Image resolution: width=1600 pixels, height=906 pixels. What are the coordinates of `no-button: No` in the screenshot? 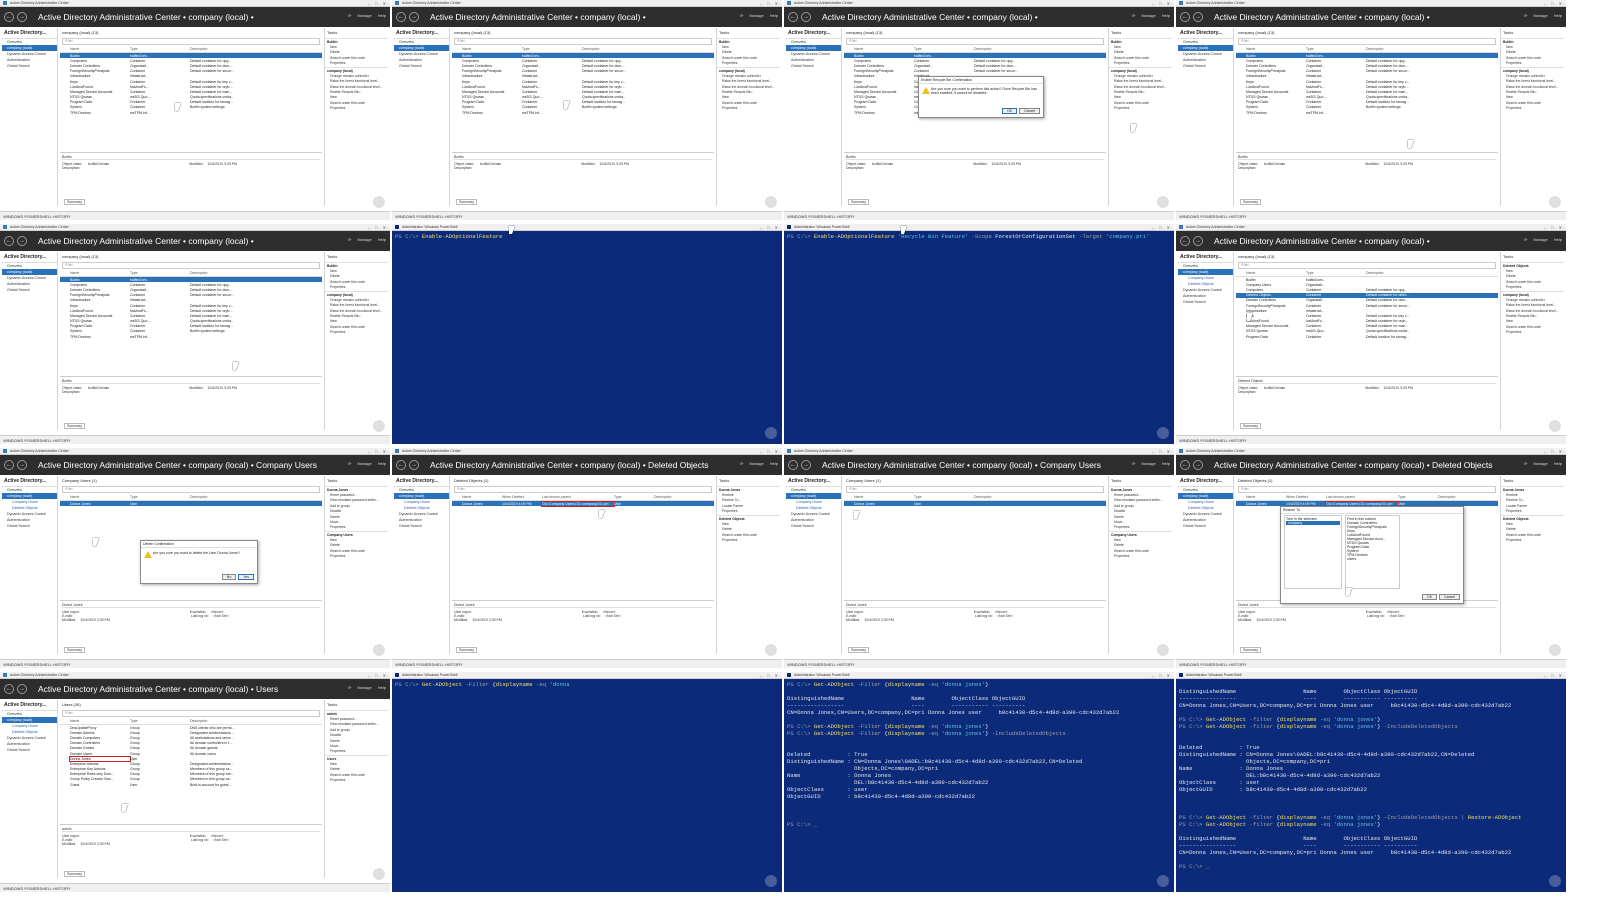 It's located at (229, 577).